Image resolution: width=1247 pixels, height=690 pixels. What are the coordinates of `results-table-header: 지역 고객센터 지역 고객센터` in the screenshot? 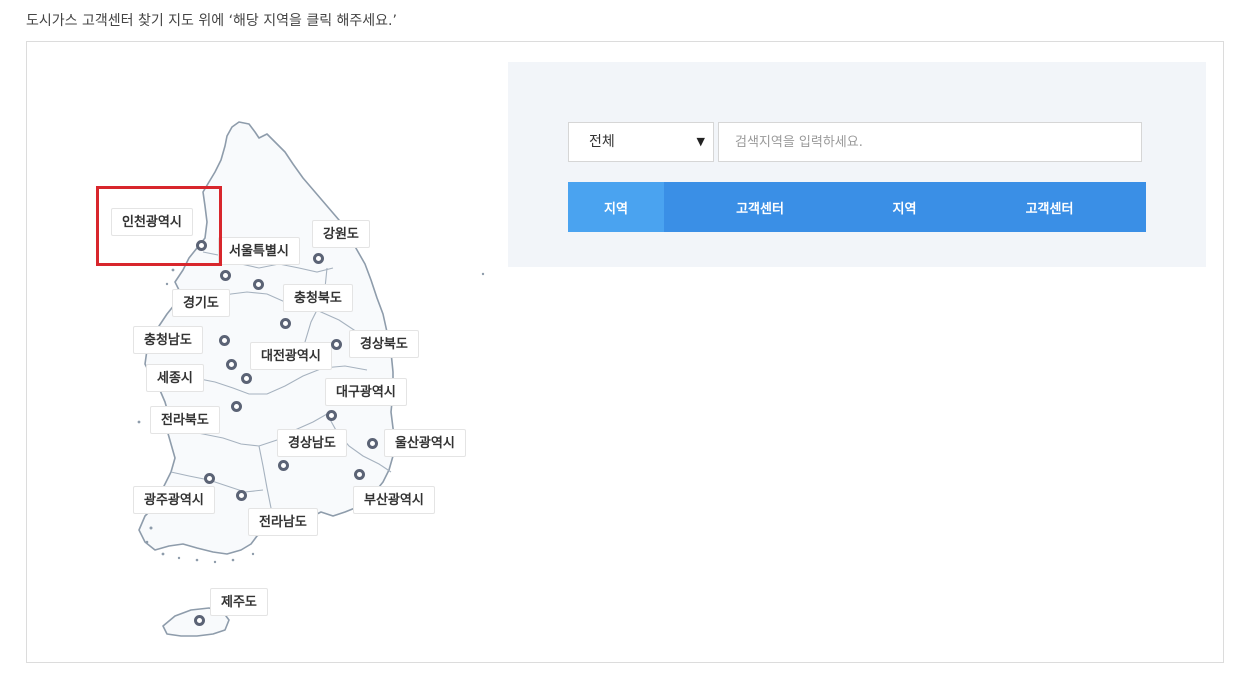 It's located at (857, 207).